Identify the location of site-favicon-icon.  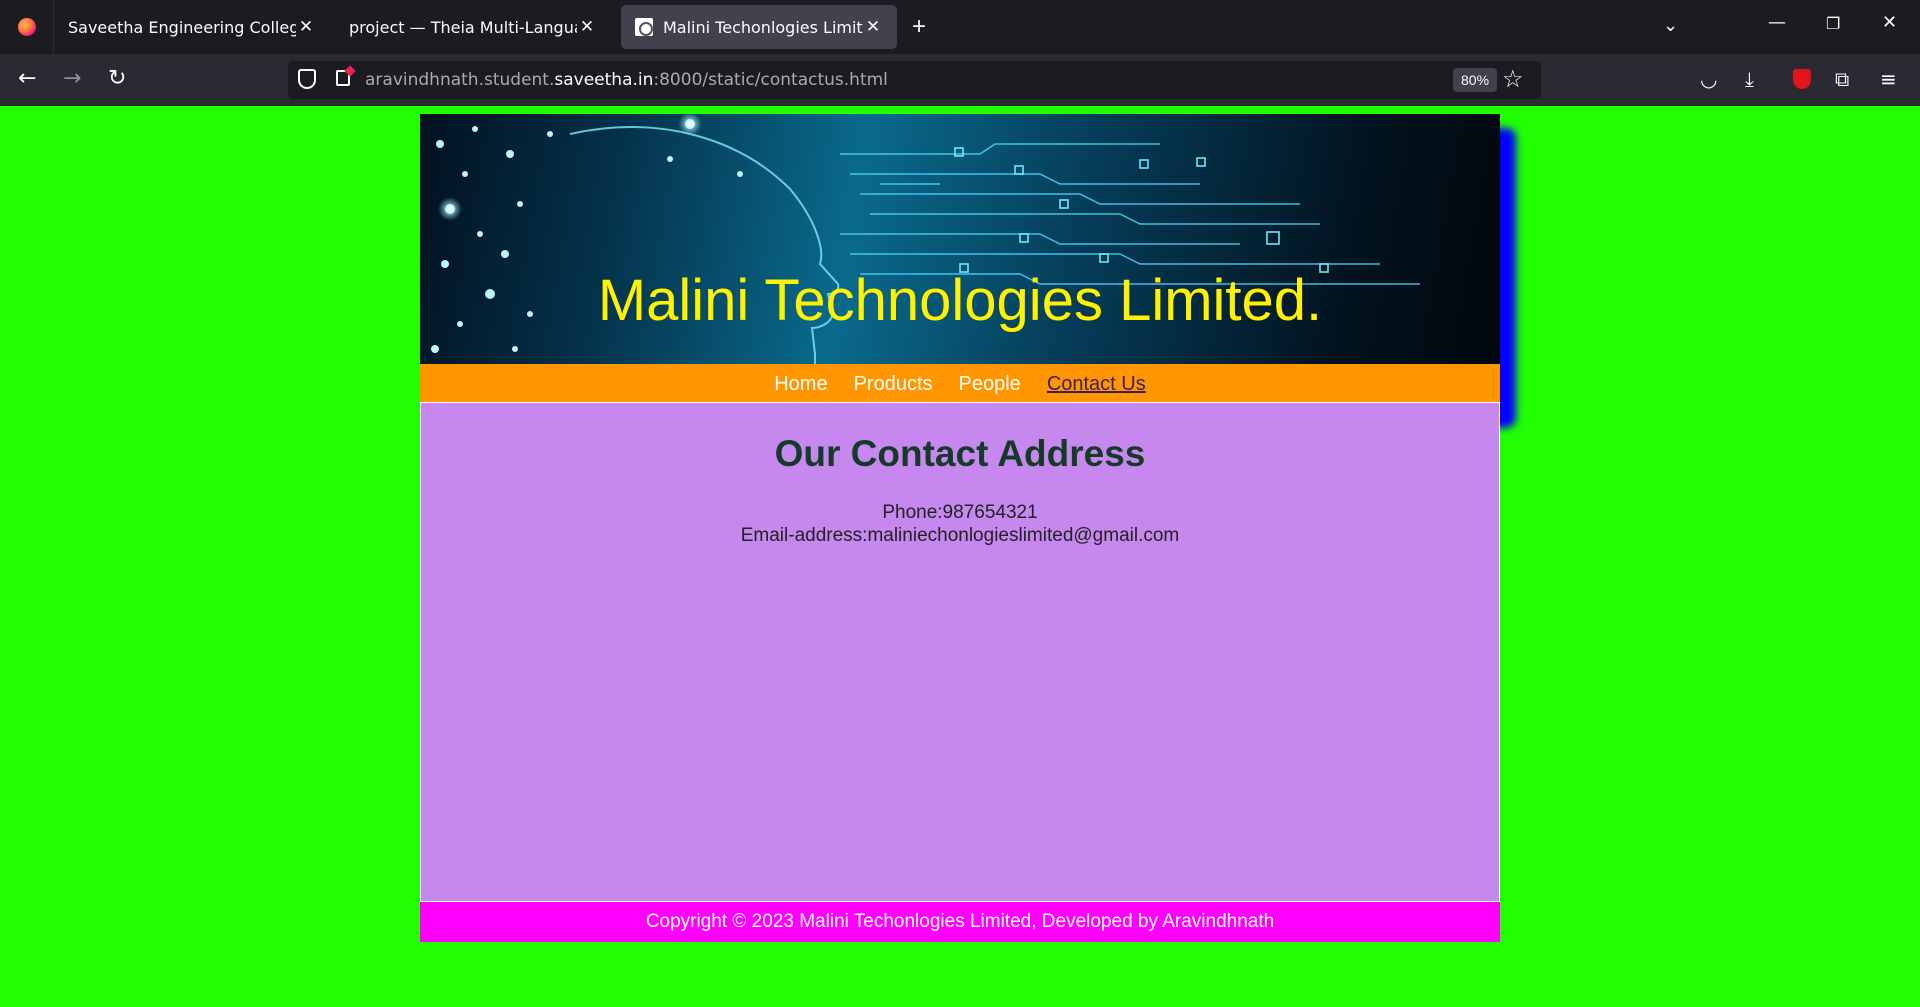
(644, 27).